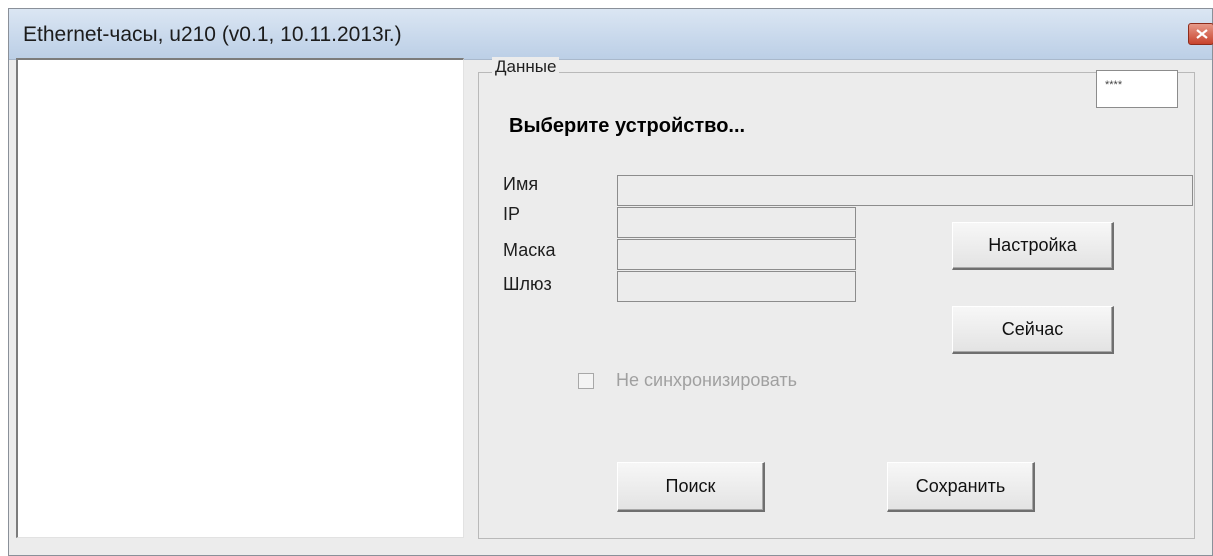 Image resolution: width=1213 pixels, height=556 pixels. Describe the element at coordinates (1033, 330) in the screenshot. I see `now-button: Сейчас` at that location.